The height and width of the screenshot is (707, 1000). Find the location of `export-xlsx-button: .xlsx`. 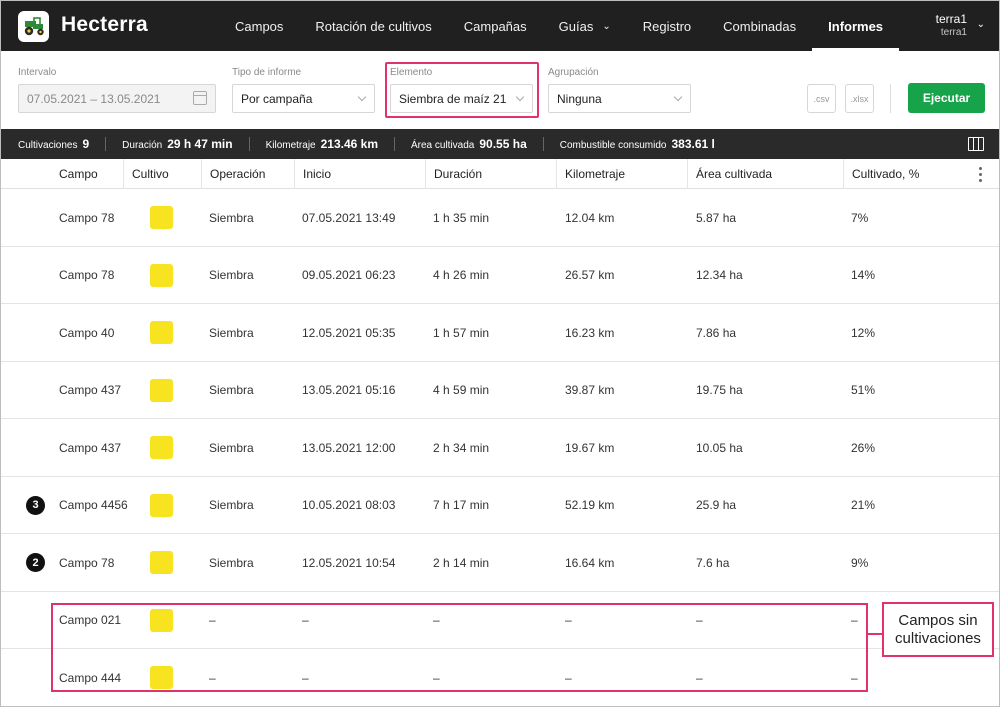

export-xlsx-button: .xlsx is located at coordinates (859, 98).